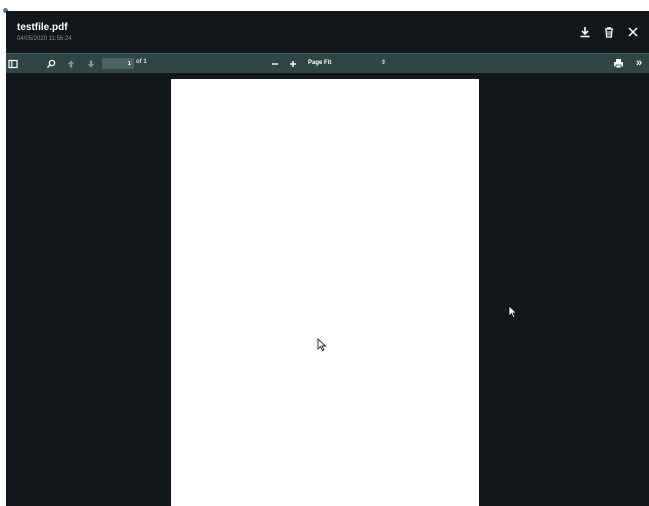  What do you see at coordinates (513, 312) in the screenshot?
I see `cursor-arrow-icon` at bounding box center [513, 312].